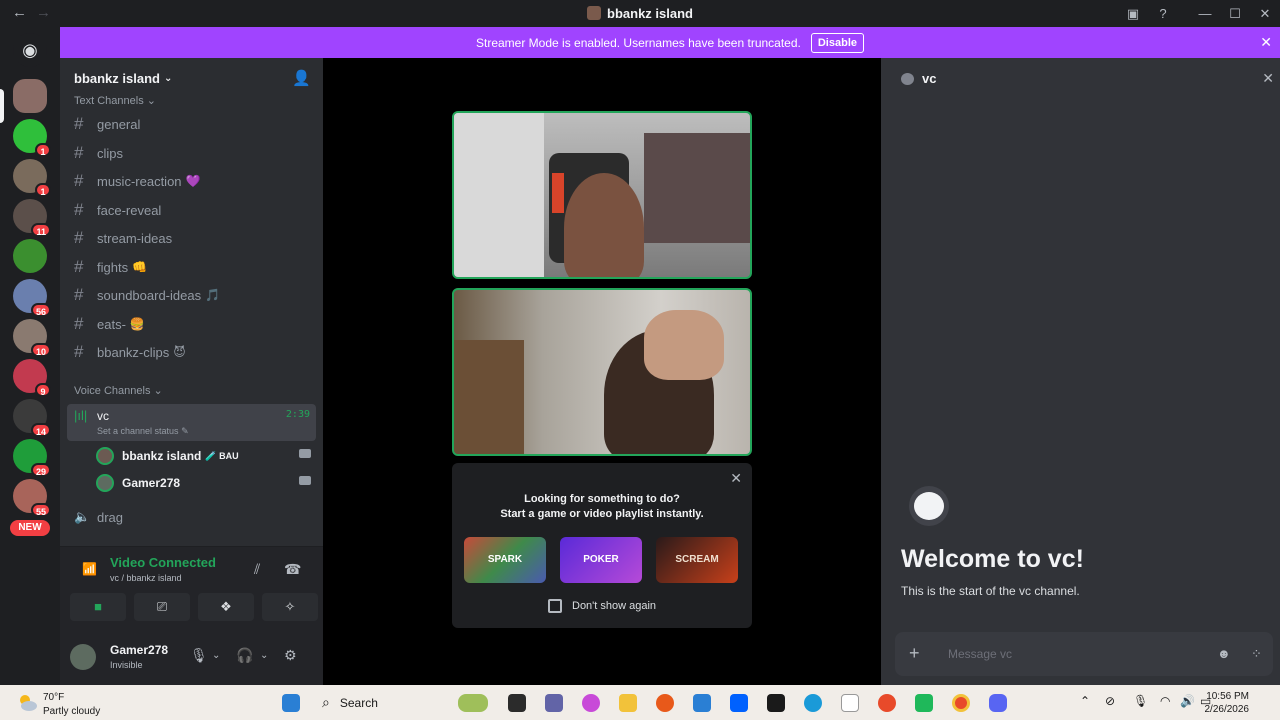 Image resolution: width=1280 pixels, height=720 pixels. What do you see at coordinates (326, 702) in the screenshot?
I see `search-icon: ⌕` at bounding box center [326, 702].